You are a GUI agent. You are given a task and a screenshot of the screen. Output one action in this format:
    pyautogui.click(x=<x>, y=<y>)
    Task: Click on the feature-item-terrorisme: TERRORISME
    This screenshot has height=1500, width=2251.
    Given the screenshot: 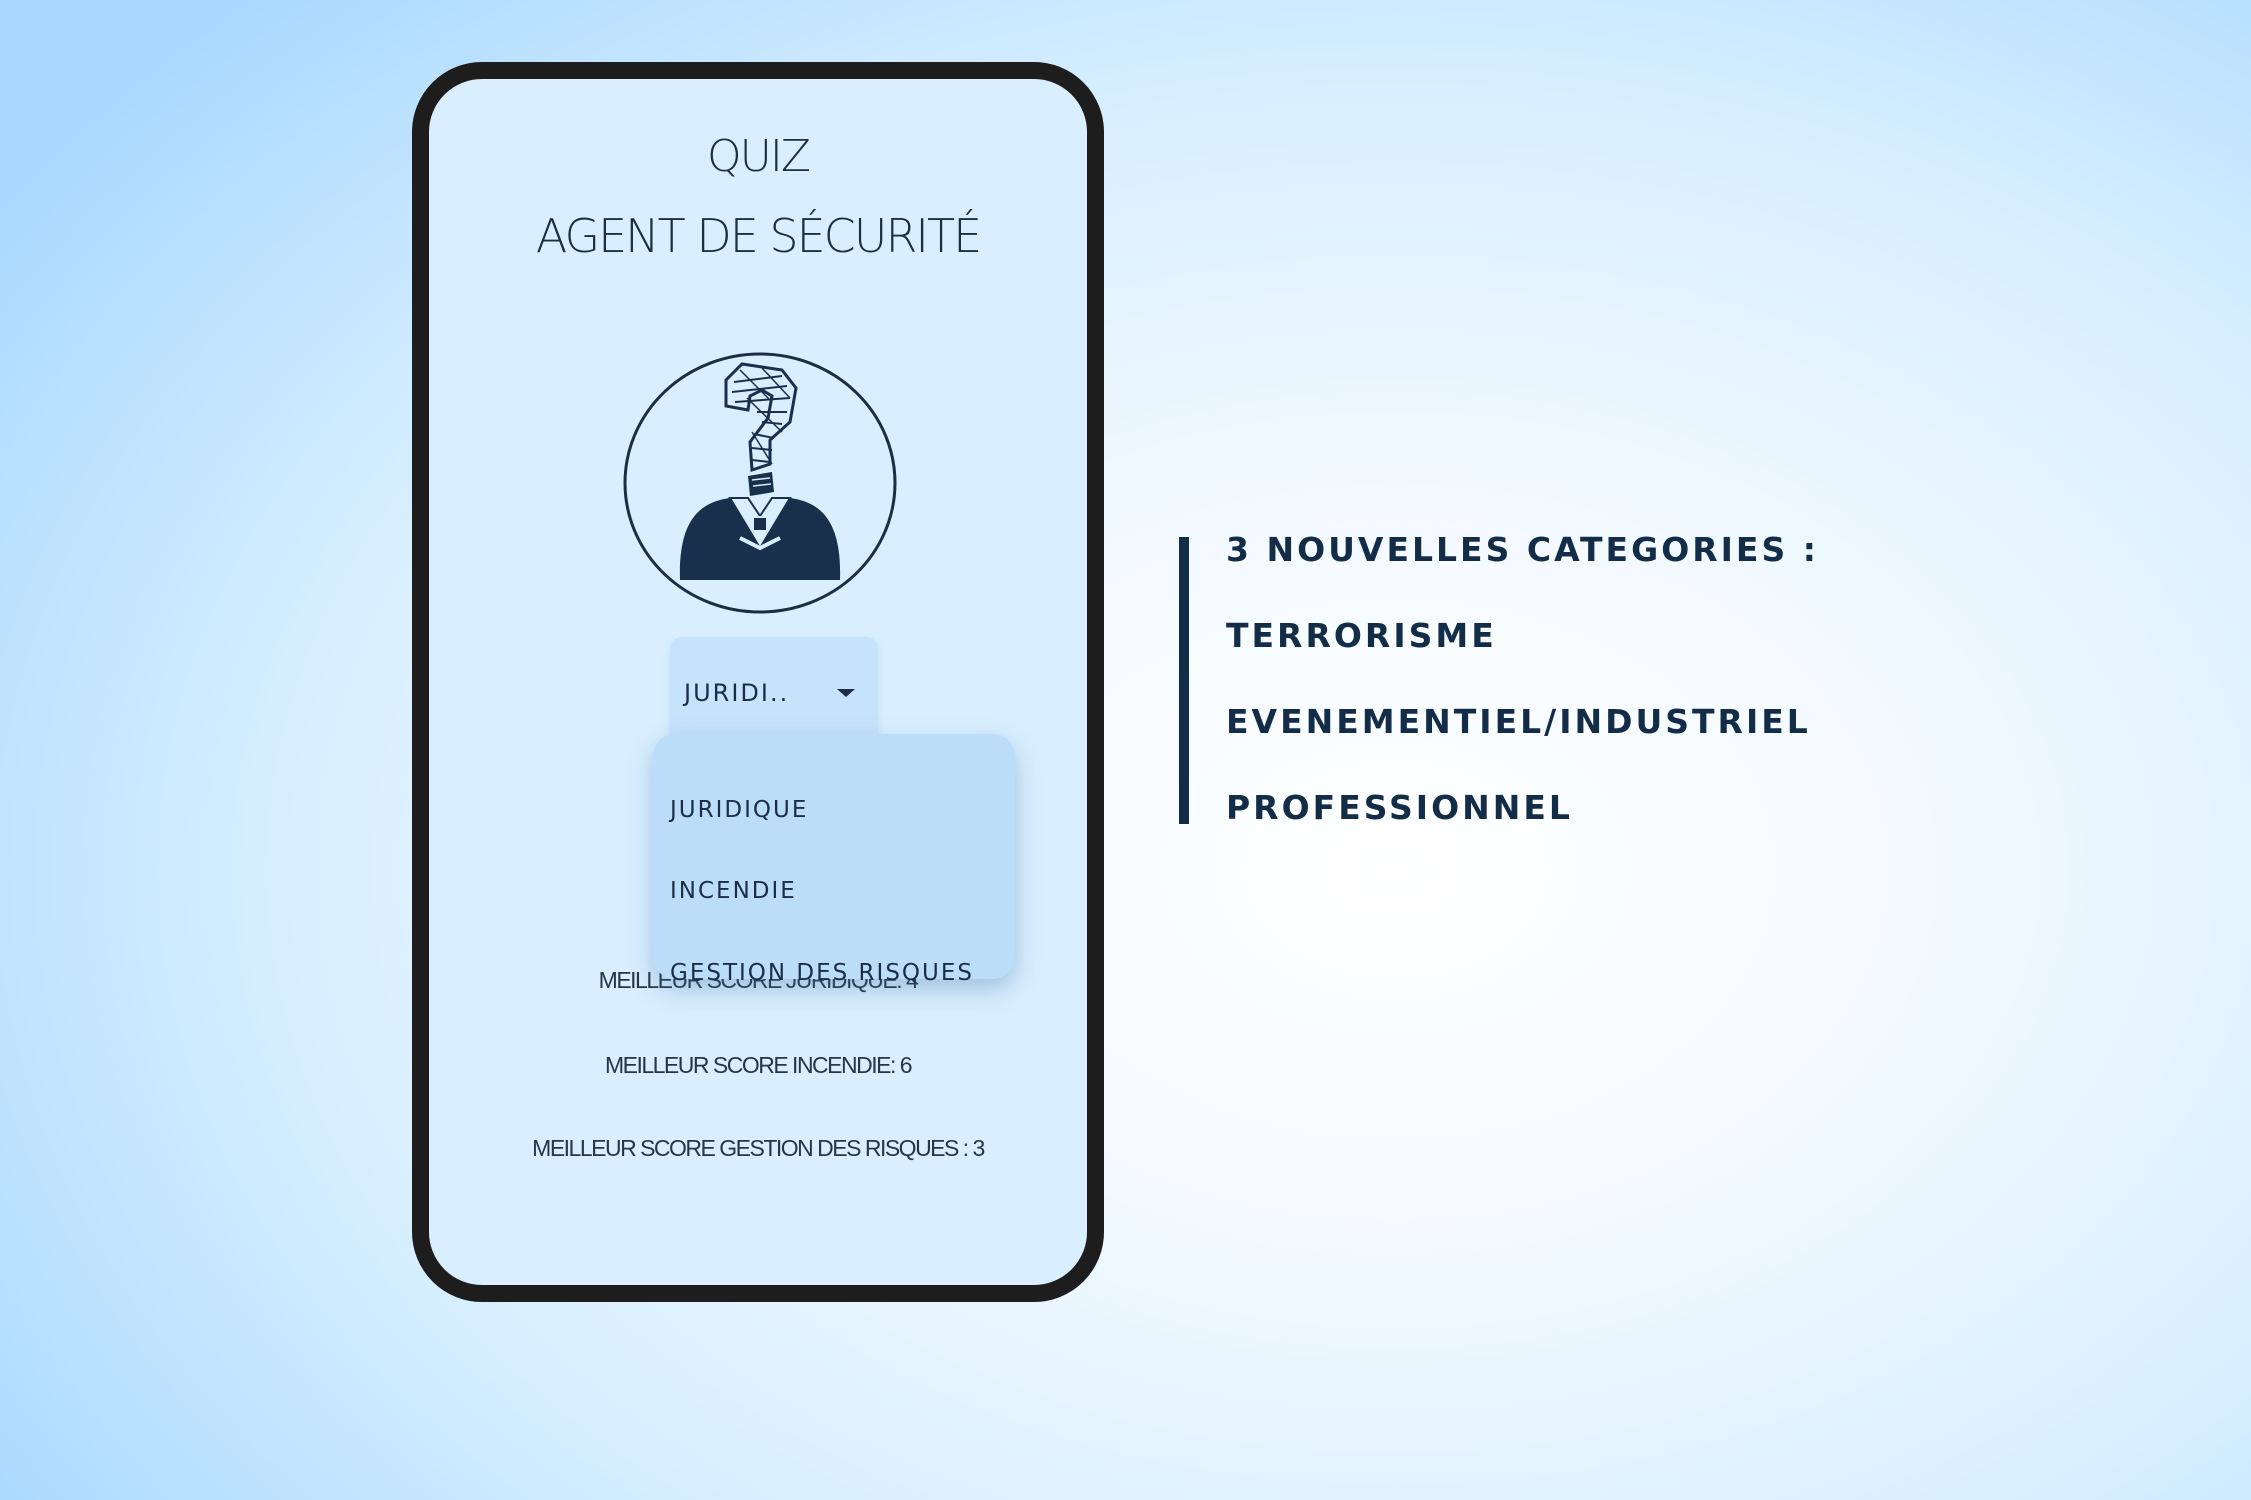 What is the action you would take?
    pyautogui.click(x=1361, y=635)
    